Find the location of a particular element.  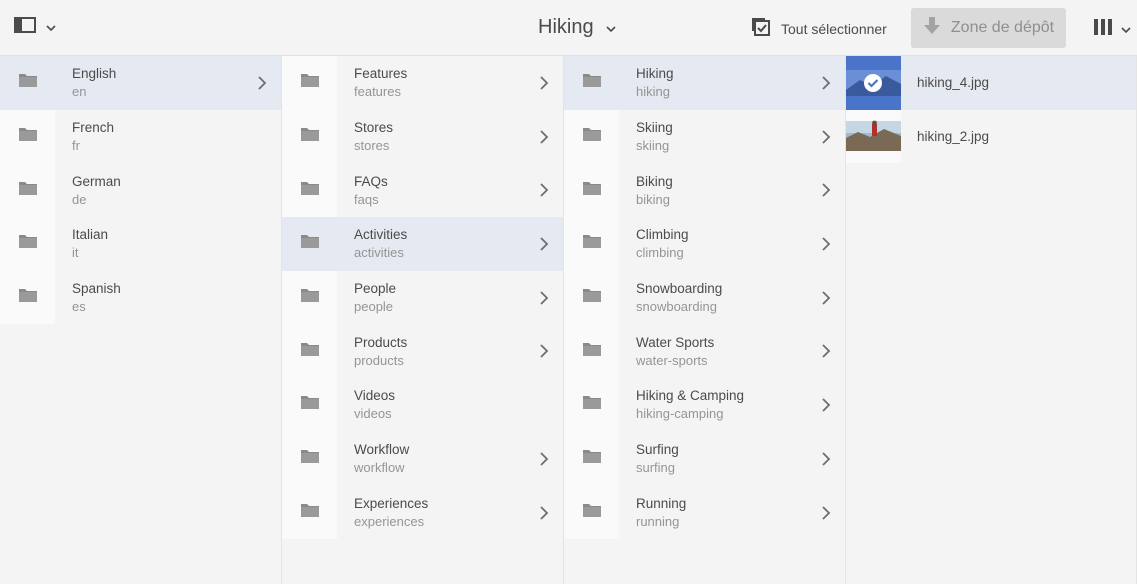

folder-title: Biking is located at coordinates (654, 181).